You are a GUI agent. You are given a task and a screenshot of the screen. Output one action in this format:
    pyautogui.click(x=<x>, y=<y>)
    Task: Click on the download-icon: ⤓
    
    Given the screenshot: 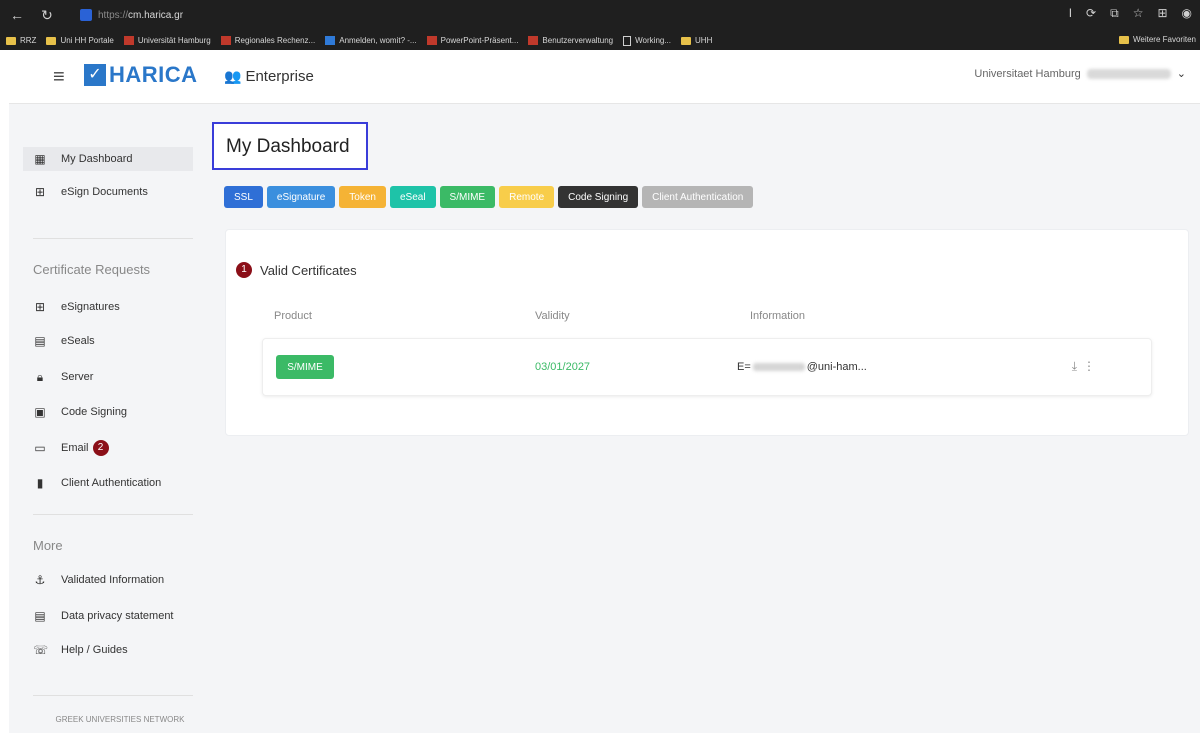 What is the action you would take?
    pyautogui.click(x=1074, y=366)
    